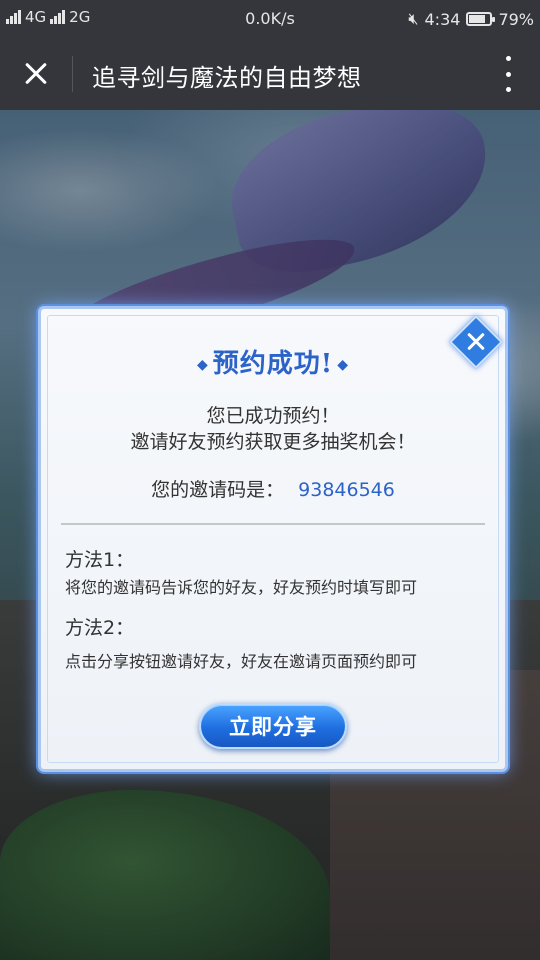 The width and height of the screenshot is (540, 960). I want to click on mute-icon: 🔇︎, so click(413, 18).